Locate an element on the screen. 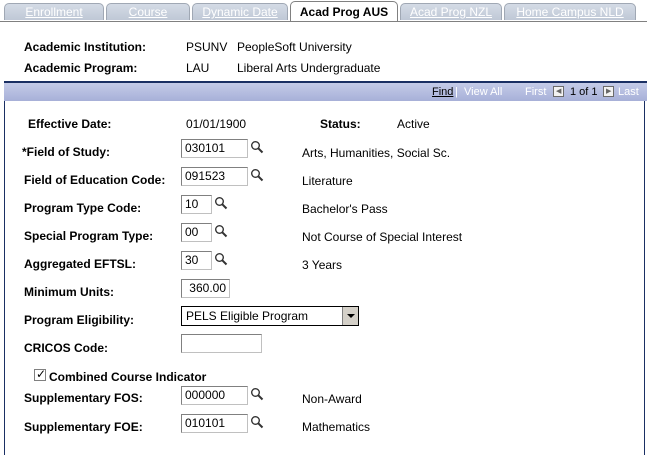 The image size is (647, 456). special-program-desc: Not Course of Special Interest is located at coordinates (382, 237).